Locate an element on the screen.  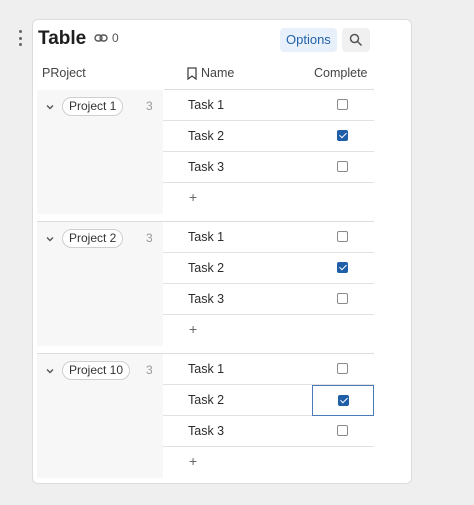
group-cell: Project 2 3 is located at coordinates (100, 284).